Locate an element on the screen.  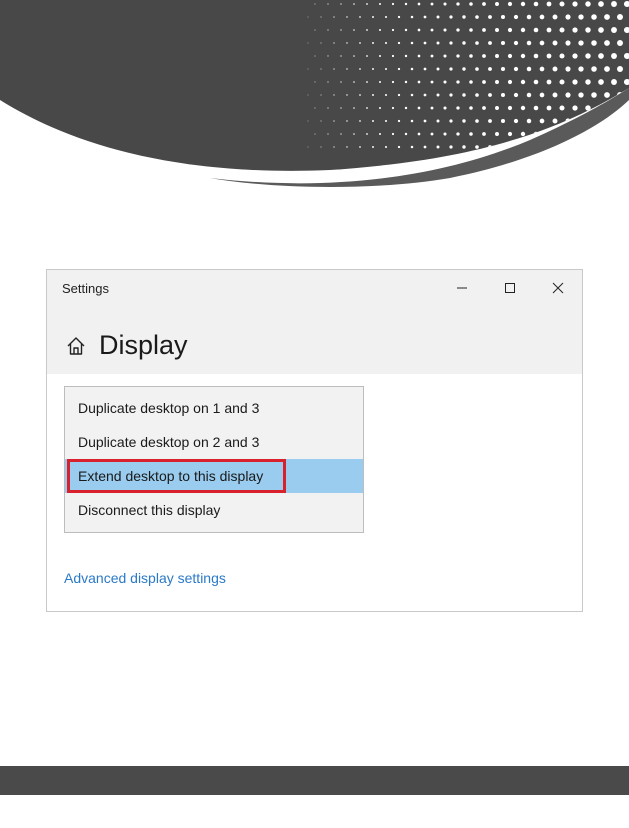
option-duplicate-1-3: Duplicate desktop on 1 and 3 is located at coordinates (214, 408).